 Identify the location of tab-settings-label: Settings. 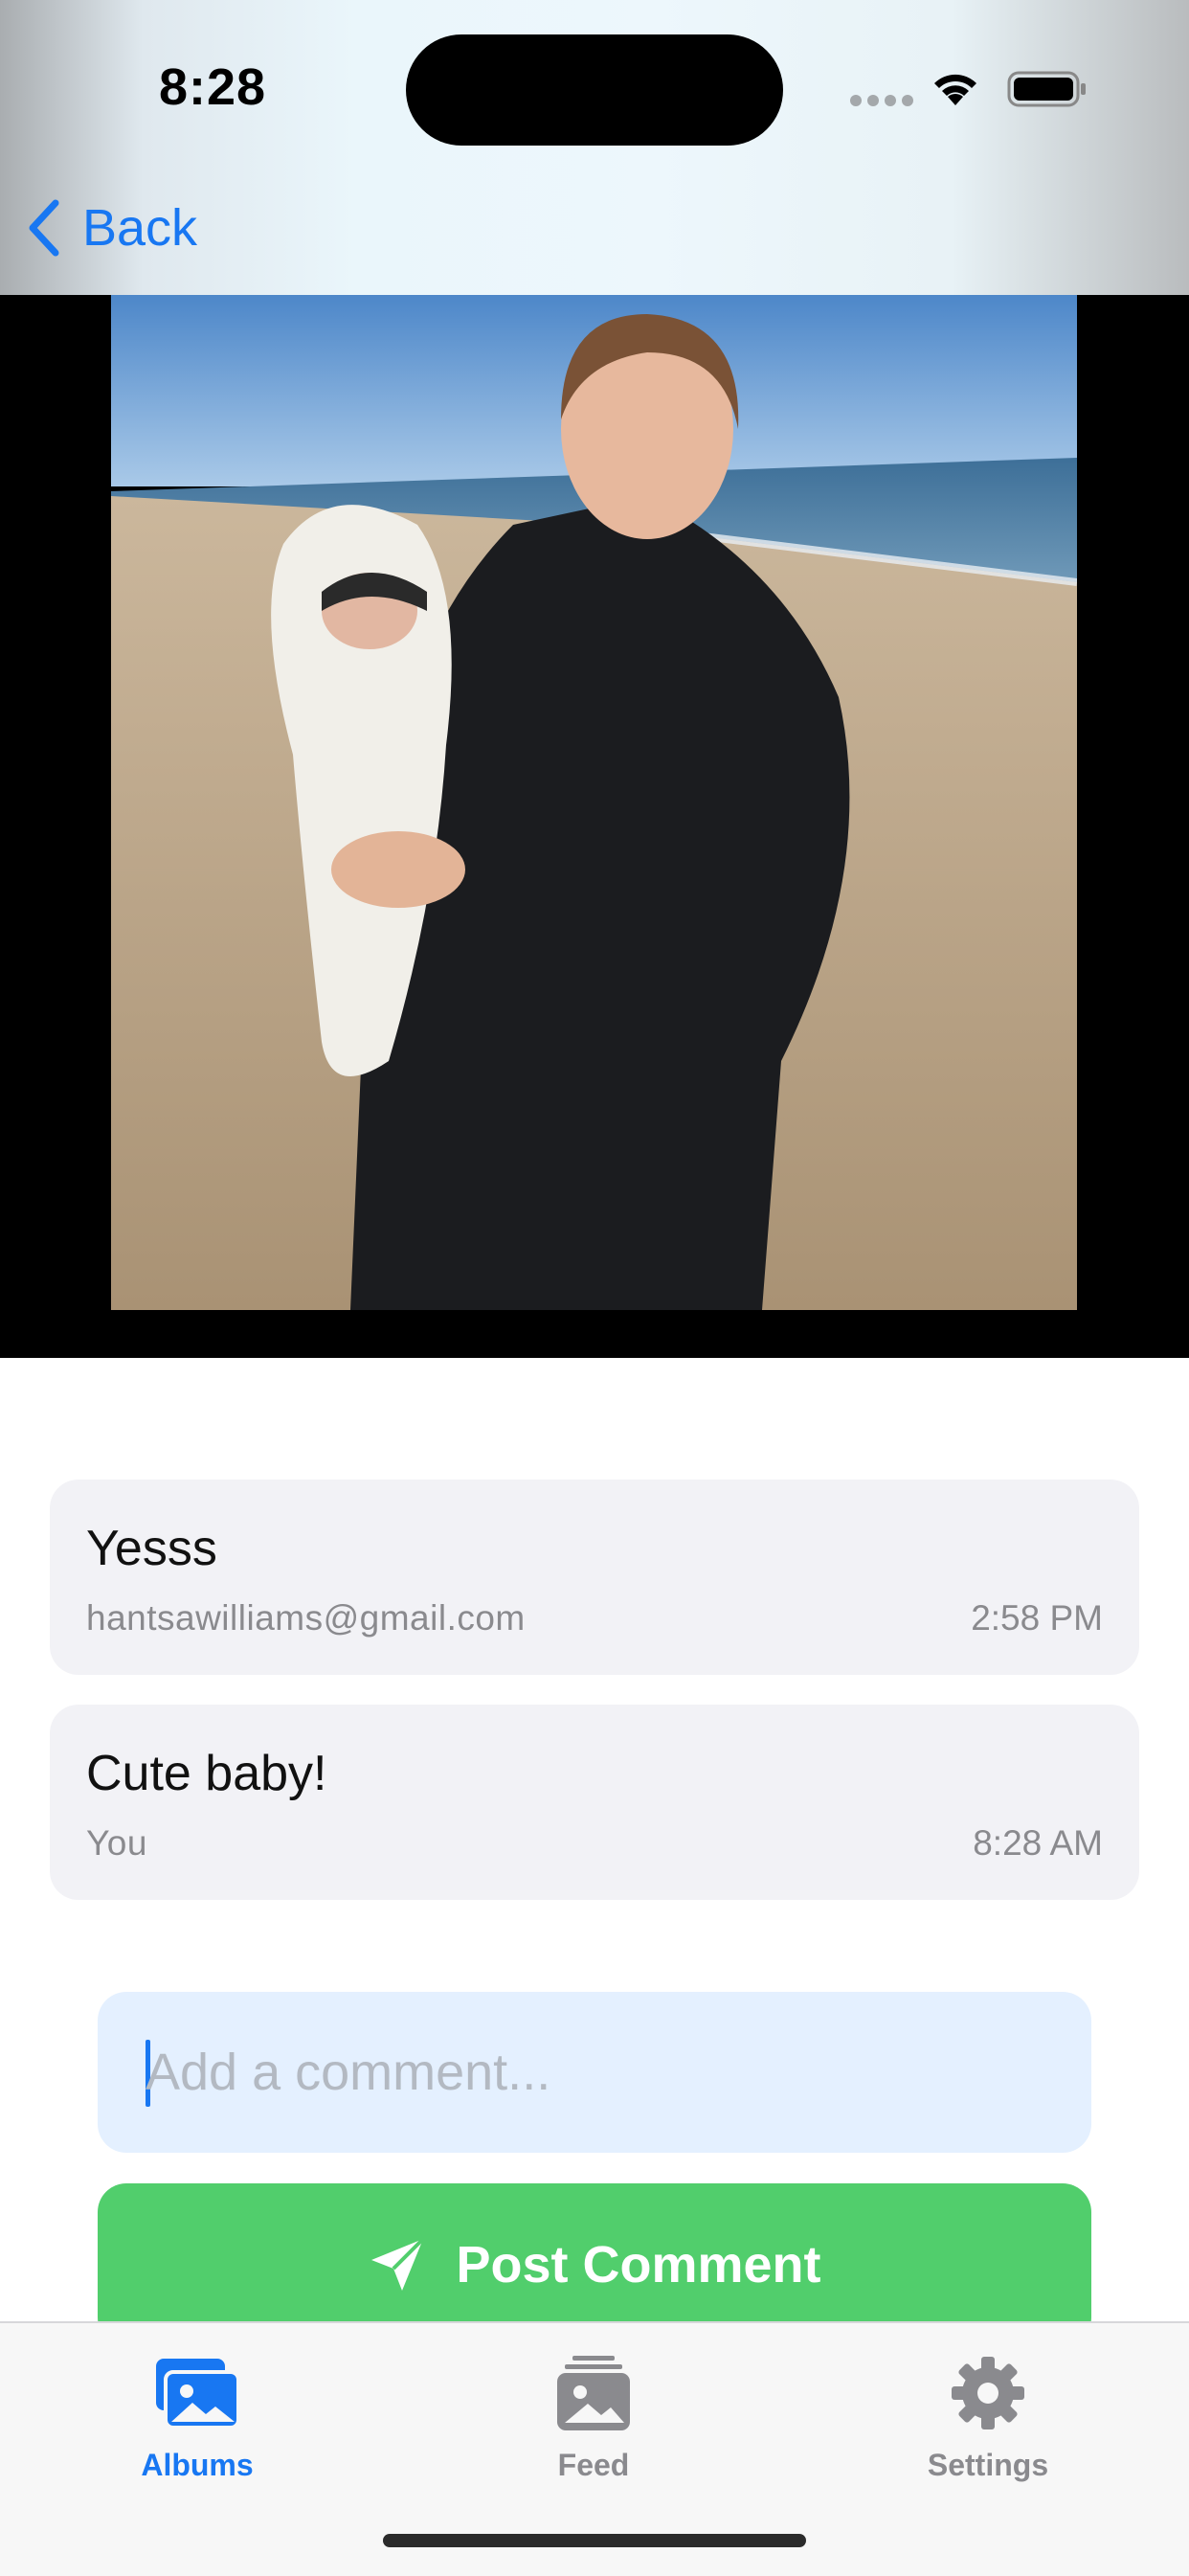
(988, 2465).